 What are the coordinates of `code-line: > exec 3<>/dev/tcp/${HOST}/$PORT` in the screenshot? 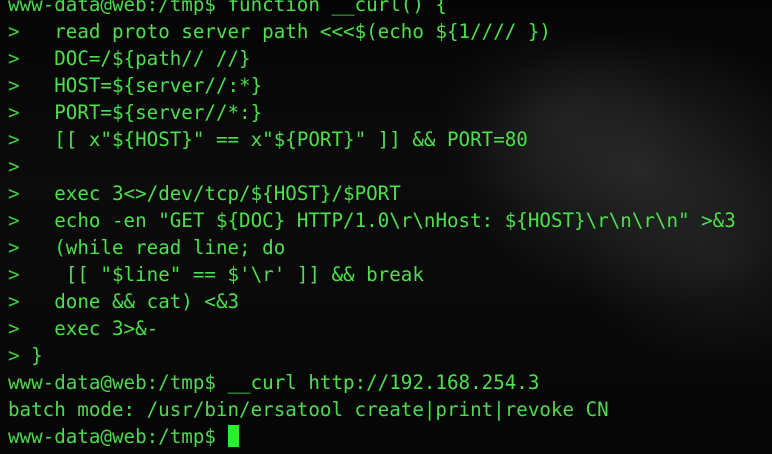 It's located at (390, 193).